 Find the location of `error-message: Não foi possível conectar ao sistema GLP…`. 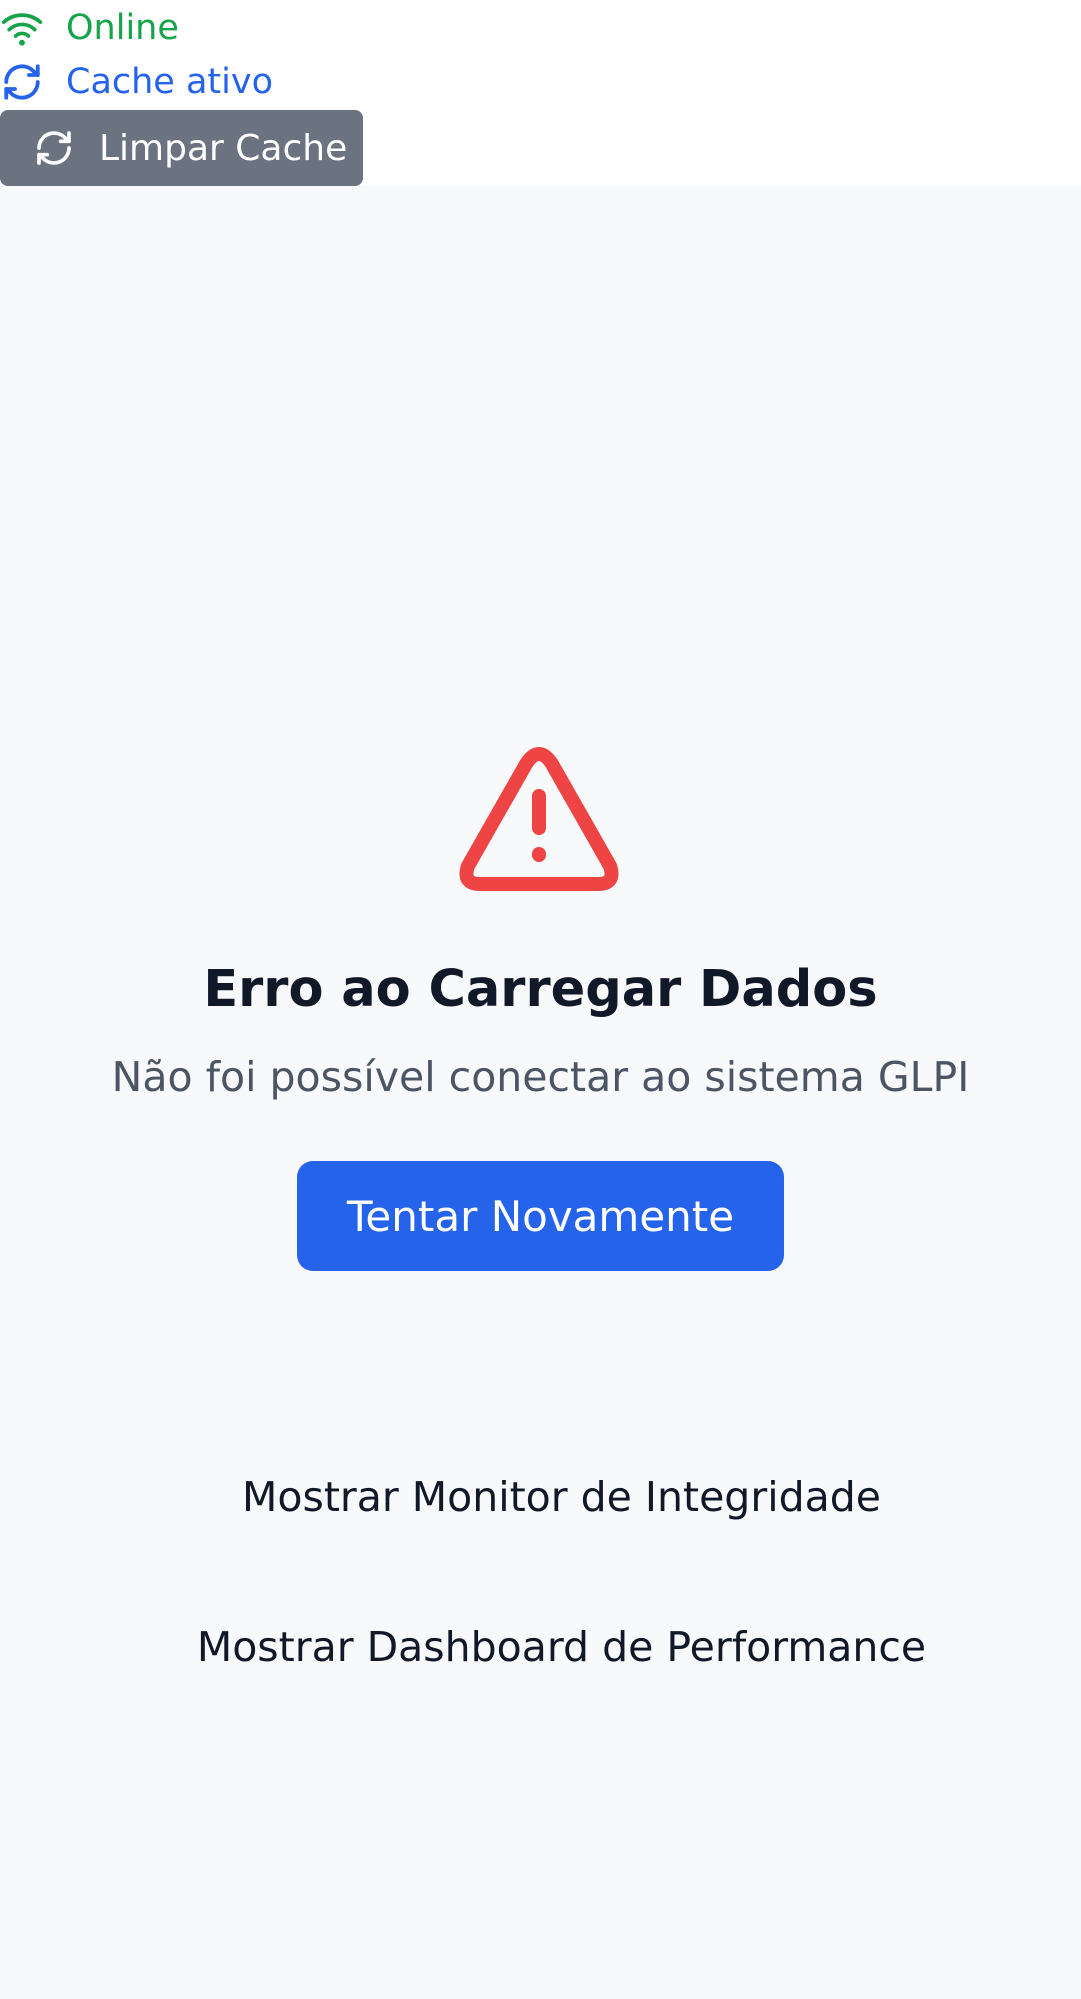

error-message: Não foi possível conectar ao sistema GLP… is located at coordinates (540, 1077).